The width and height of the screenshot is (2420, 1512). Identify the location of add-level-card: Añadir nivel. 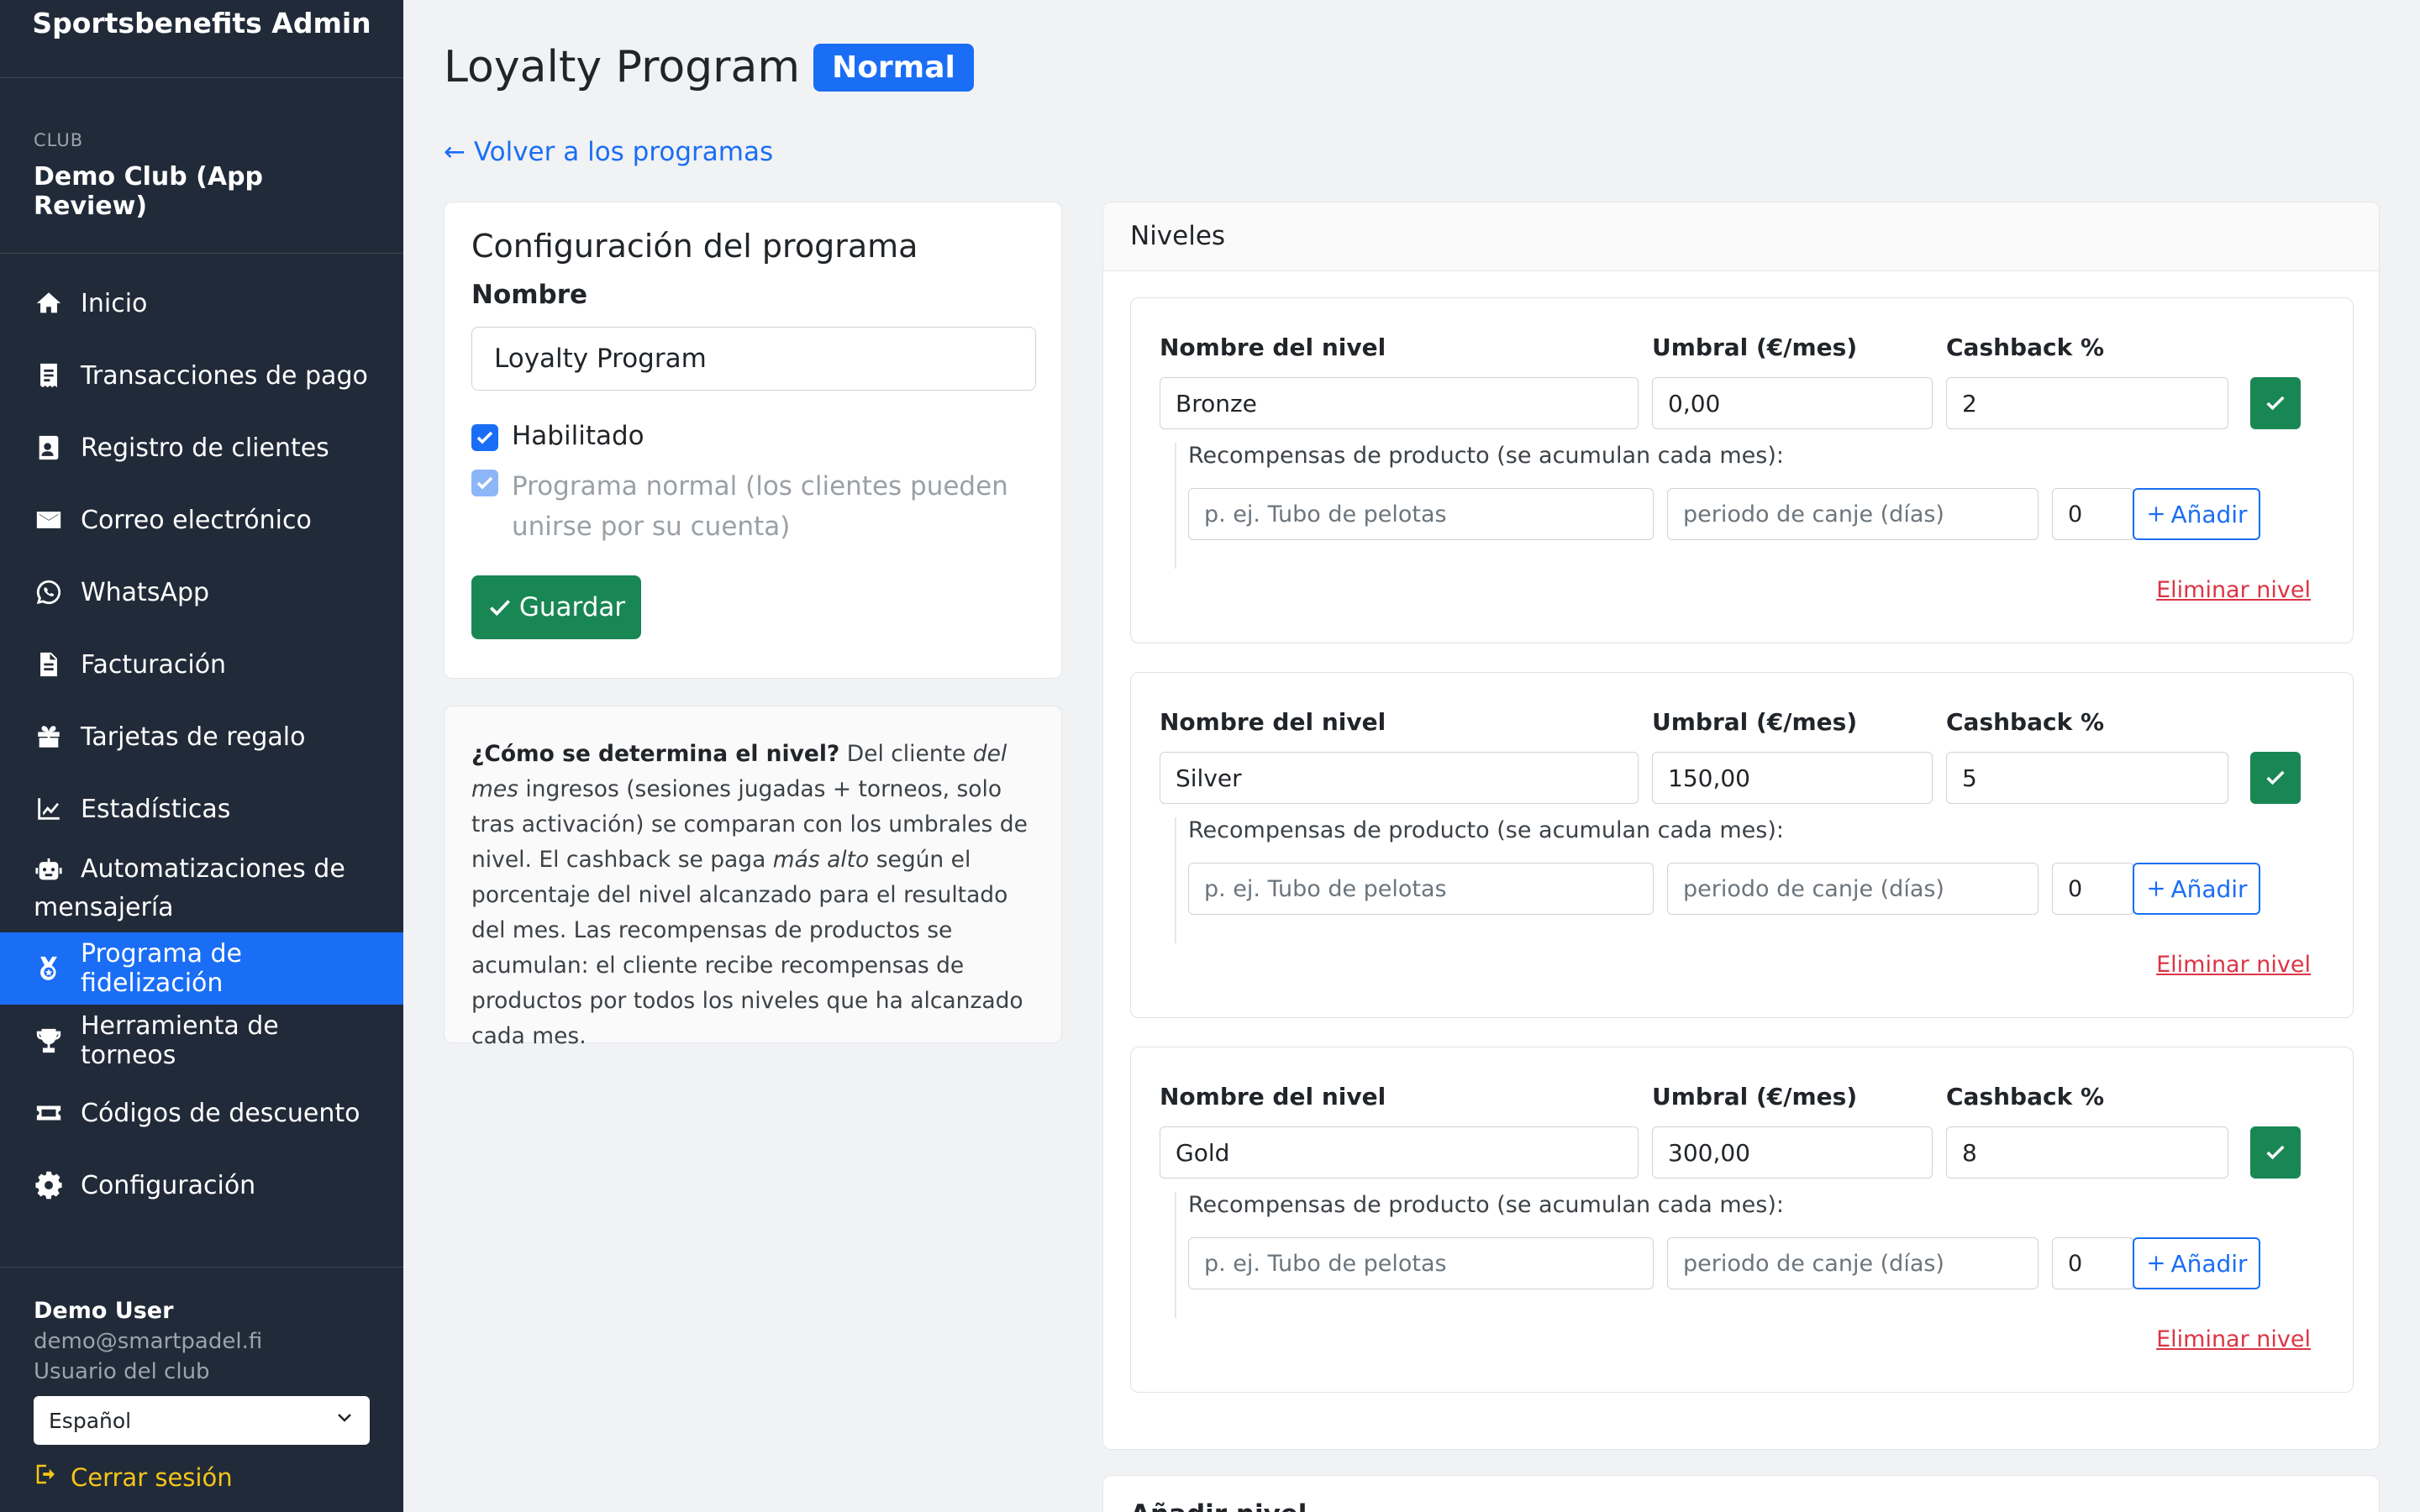
(1741, 1493).